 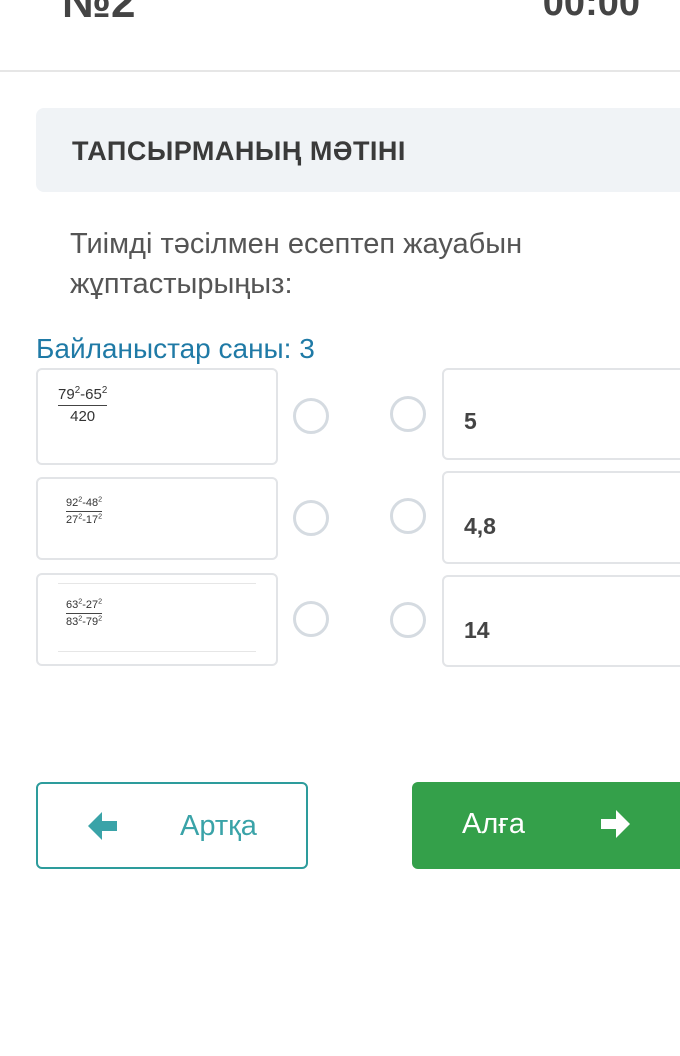 I want to click on question-number: №2, so click(x=99, y=13).